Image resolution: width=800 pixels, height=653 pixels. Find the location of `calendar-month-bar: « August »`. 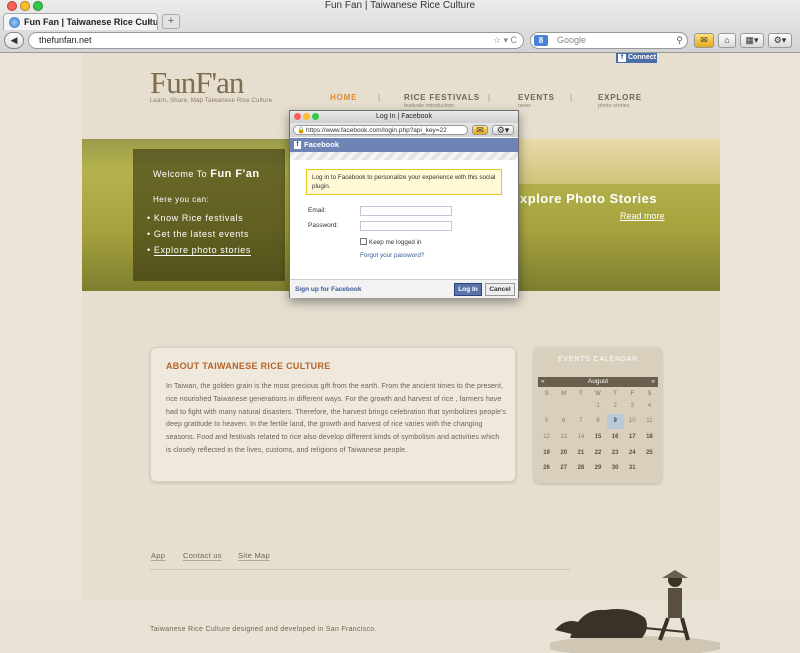

calendar-month-bar: « August » is located at coordinates (598, 382).